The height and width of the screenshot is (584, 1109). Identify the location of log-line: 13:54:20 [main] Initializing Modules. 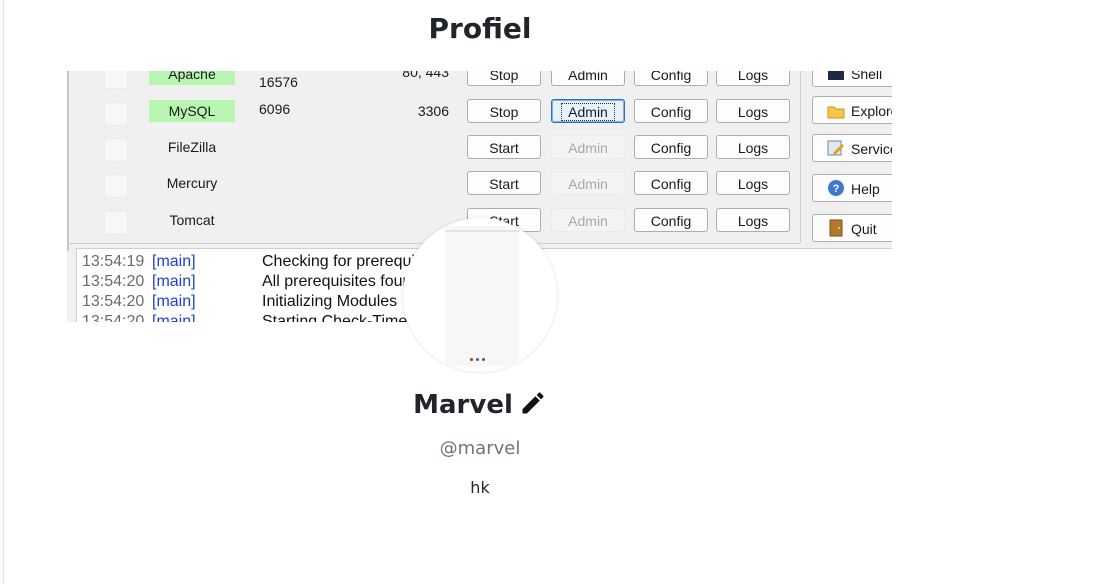
(239, 302).